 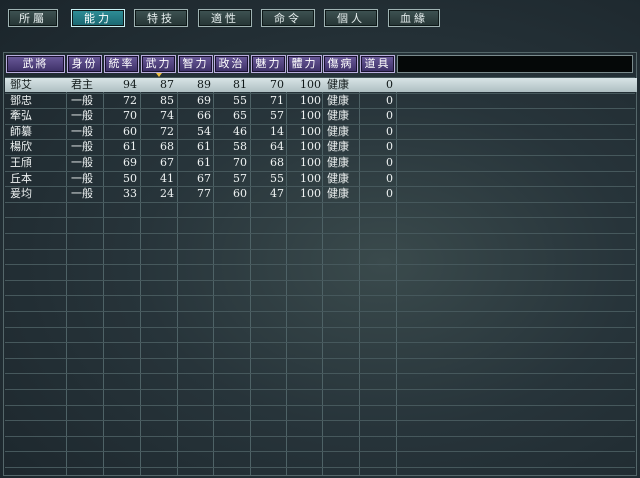 What do you see at coordinates (21, 193) in the screenshot?
I see `cell-name: 爰均` at bounding box center [21, 193].